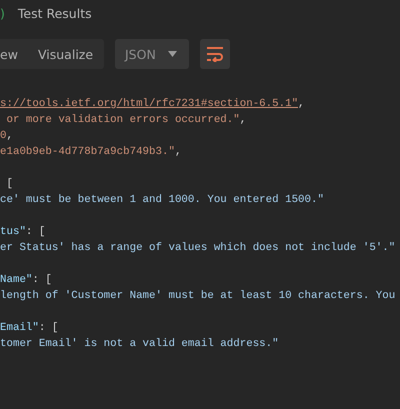  I want to click on code-line: tus": [, so click(23, 232).